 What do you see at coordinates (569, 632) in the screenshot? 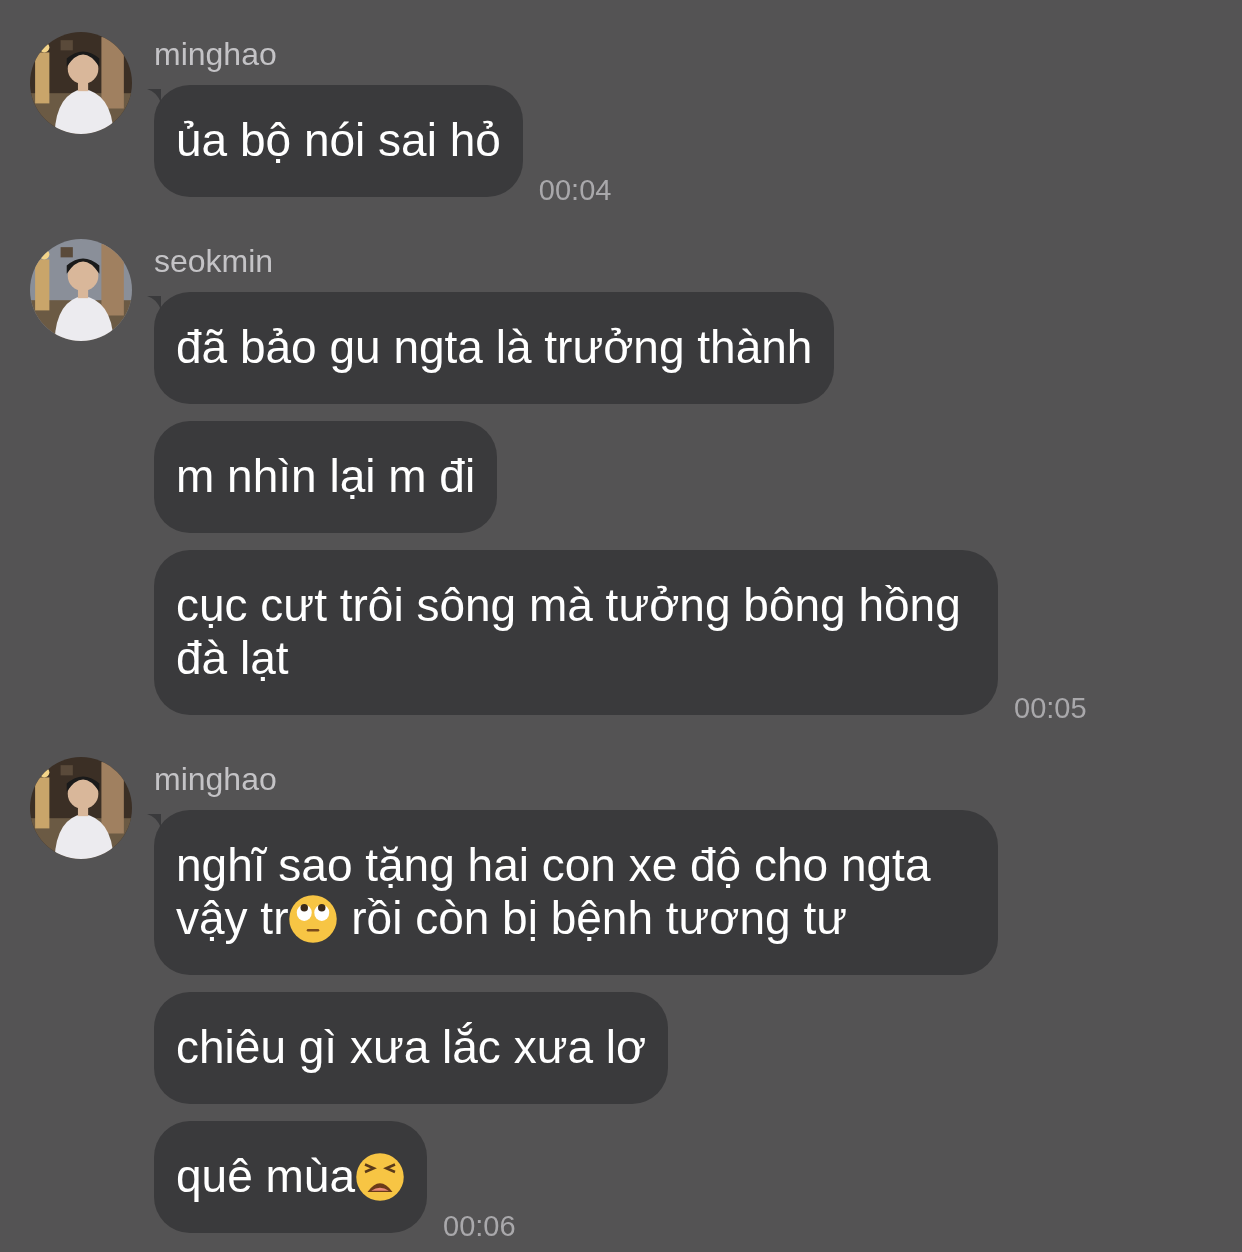
I see `message-text: cục cưt trôi sông mà tưởng bông hồng đà lạt` at bounding box center [569, 632].